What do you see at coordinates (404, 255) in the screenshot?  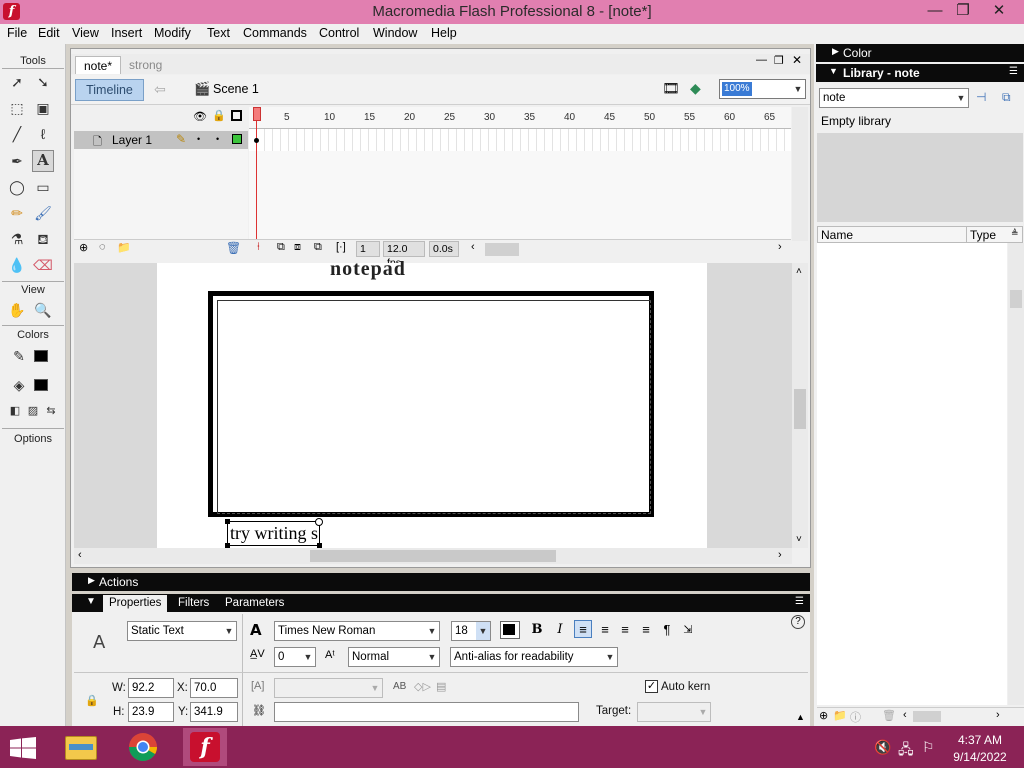 I see `frame-rate: 12.0 fps` at bounding box center [404, 255].